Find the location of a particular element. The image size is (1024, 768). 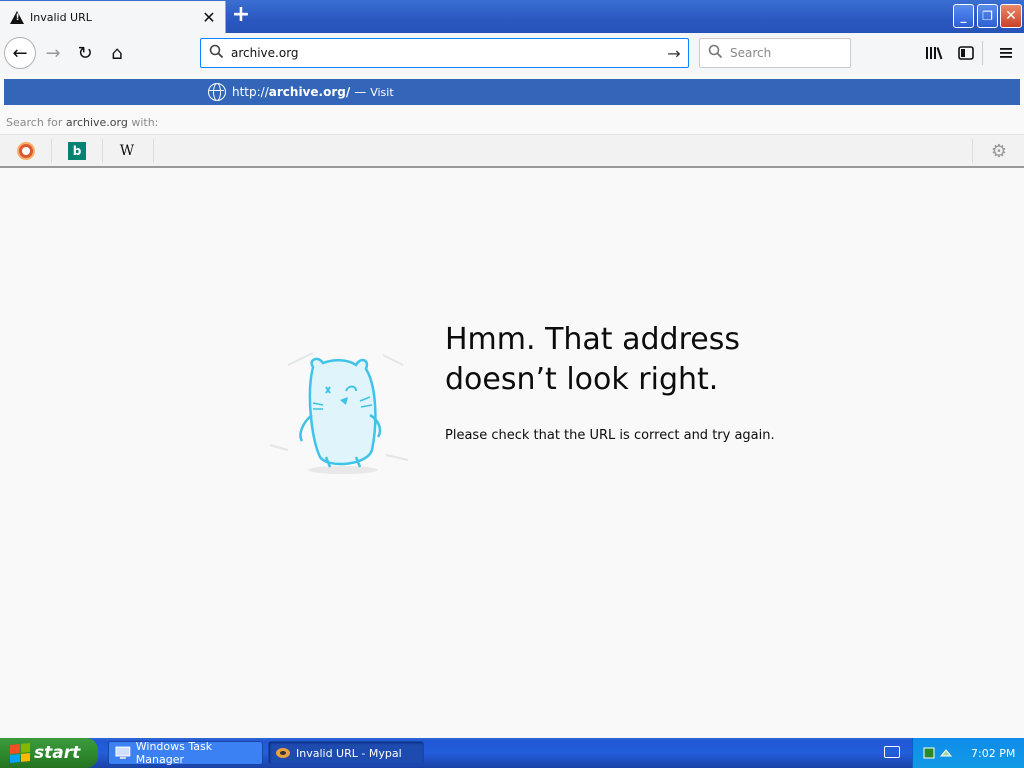

suggestion-action: Visit is located at coordinates (382, 92).